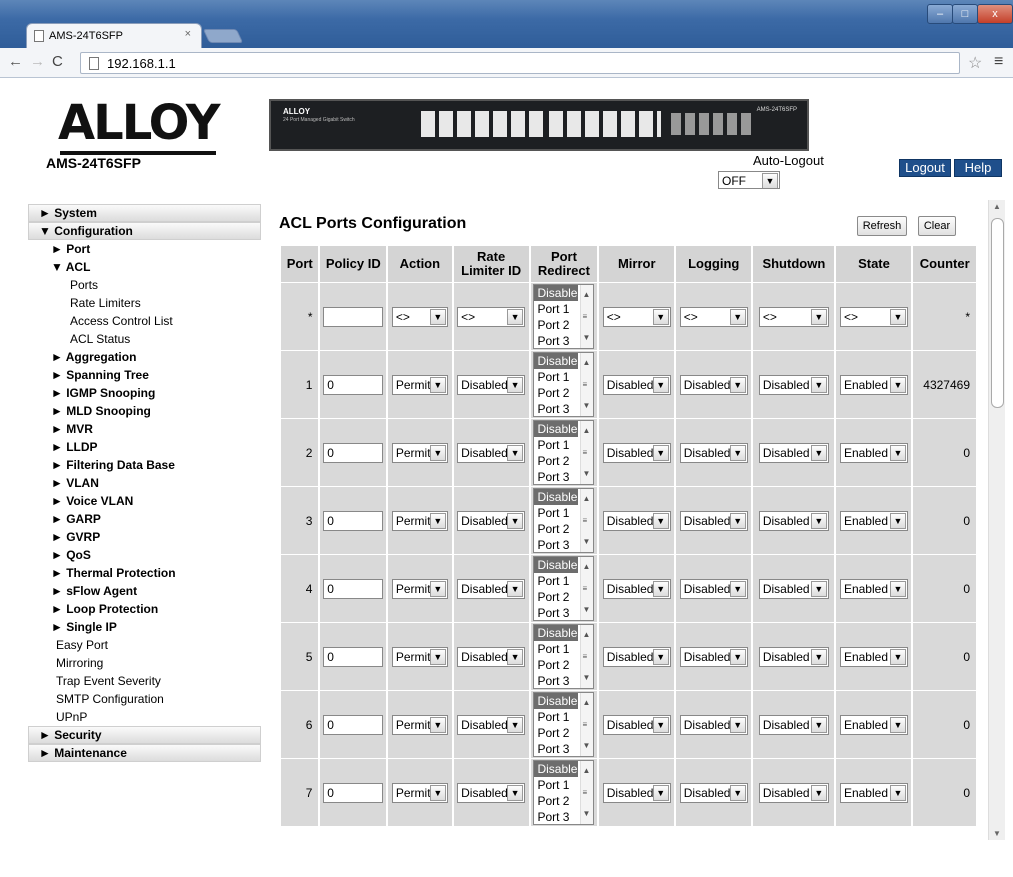  Describe the element at coordinates (978, 168) in the screenshot. I see `help-button: Help` at that location.